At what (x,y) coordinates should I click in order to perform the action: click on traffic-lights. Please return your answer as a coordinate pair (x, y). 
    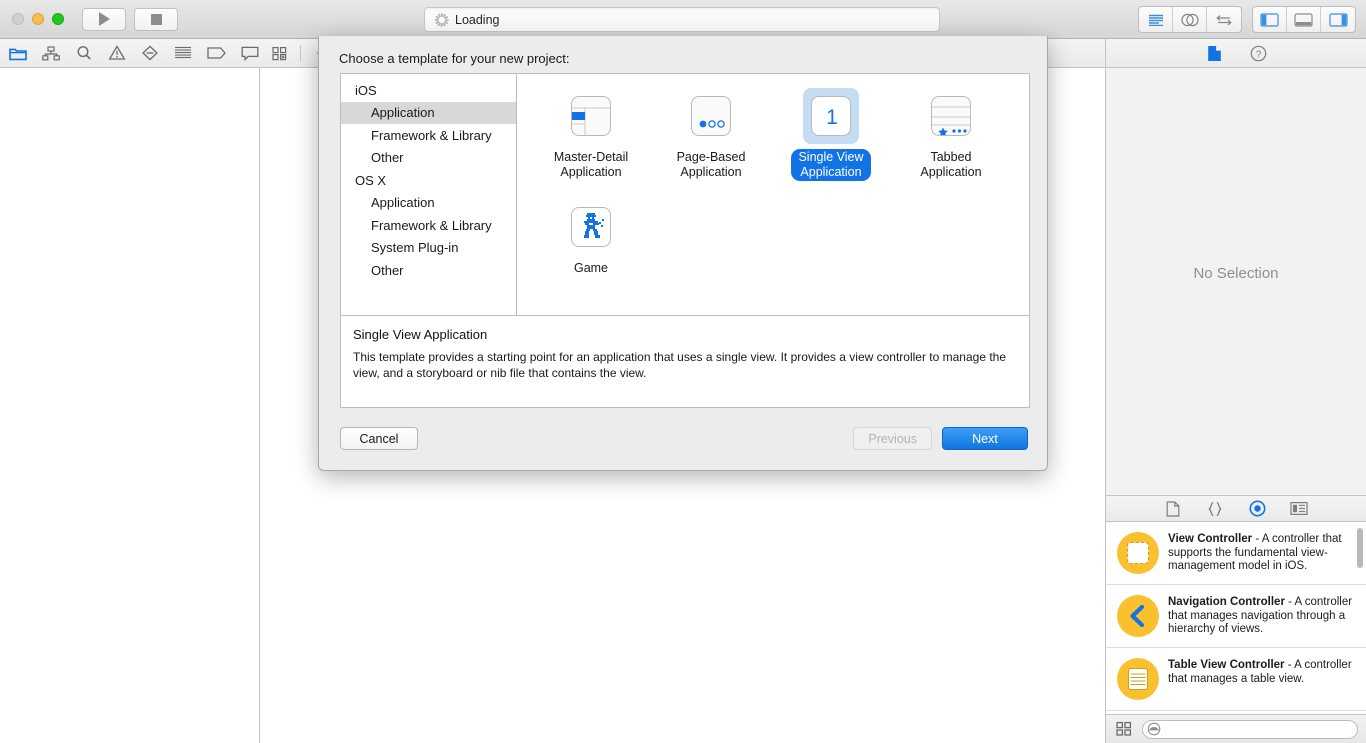
    Looking at the image, I should click on (38, 19).